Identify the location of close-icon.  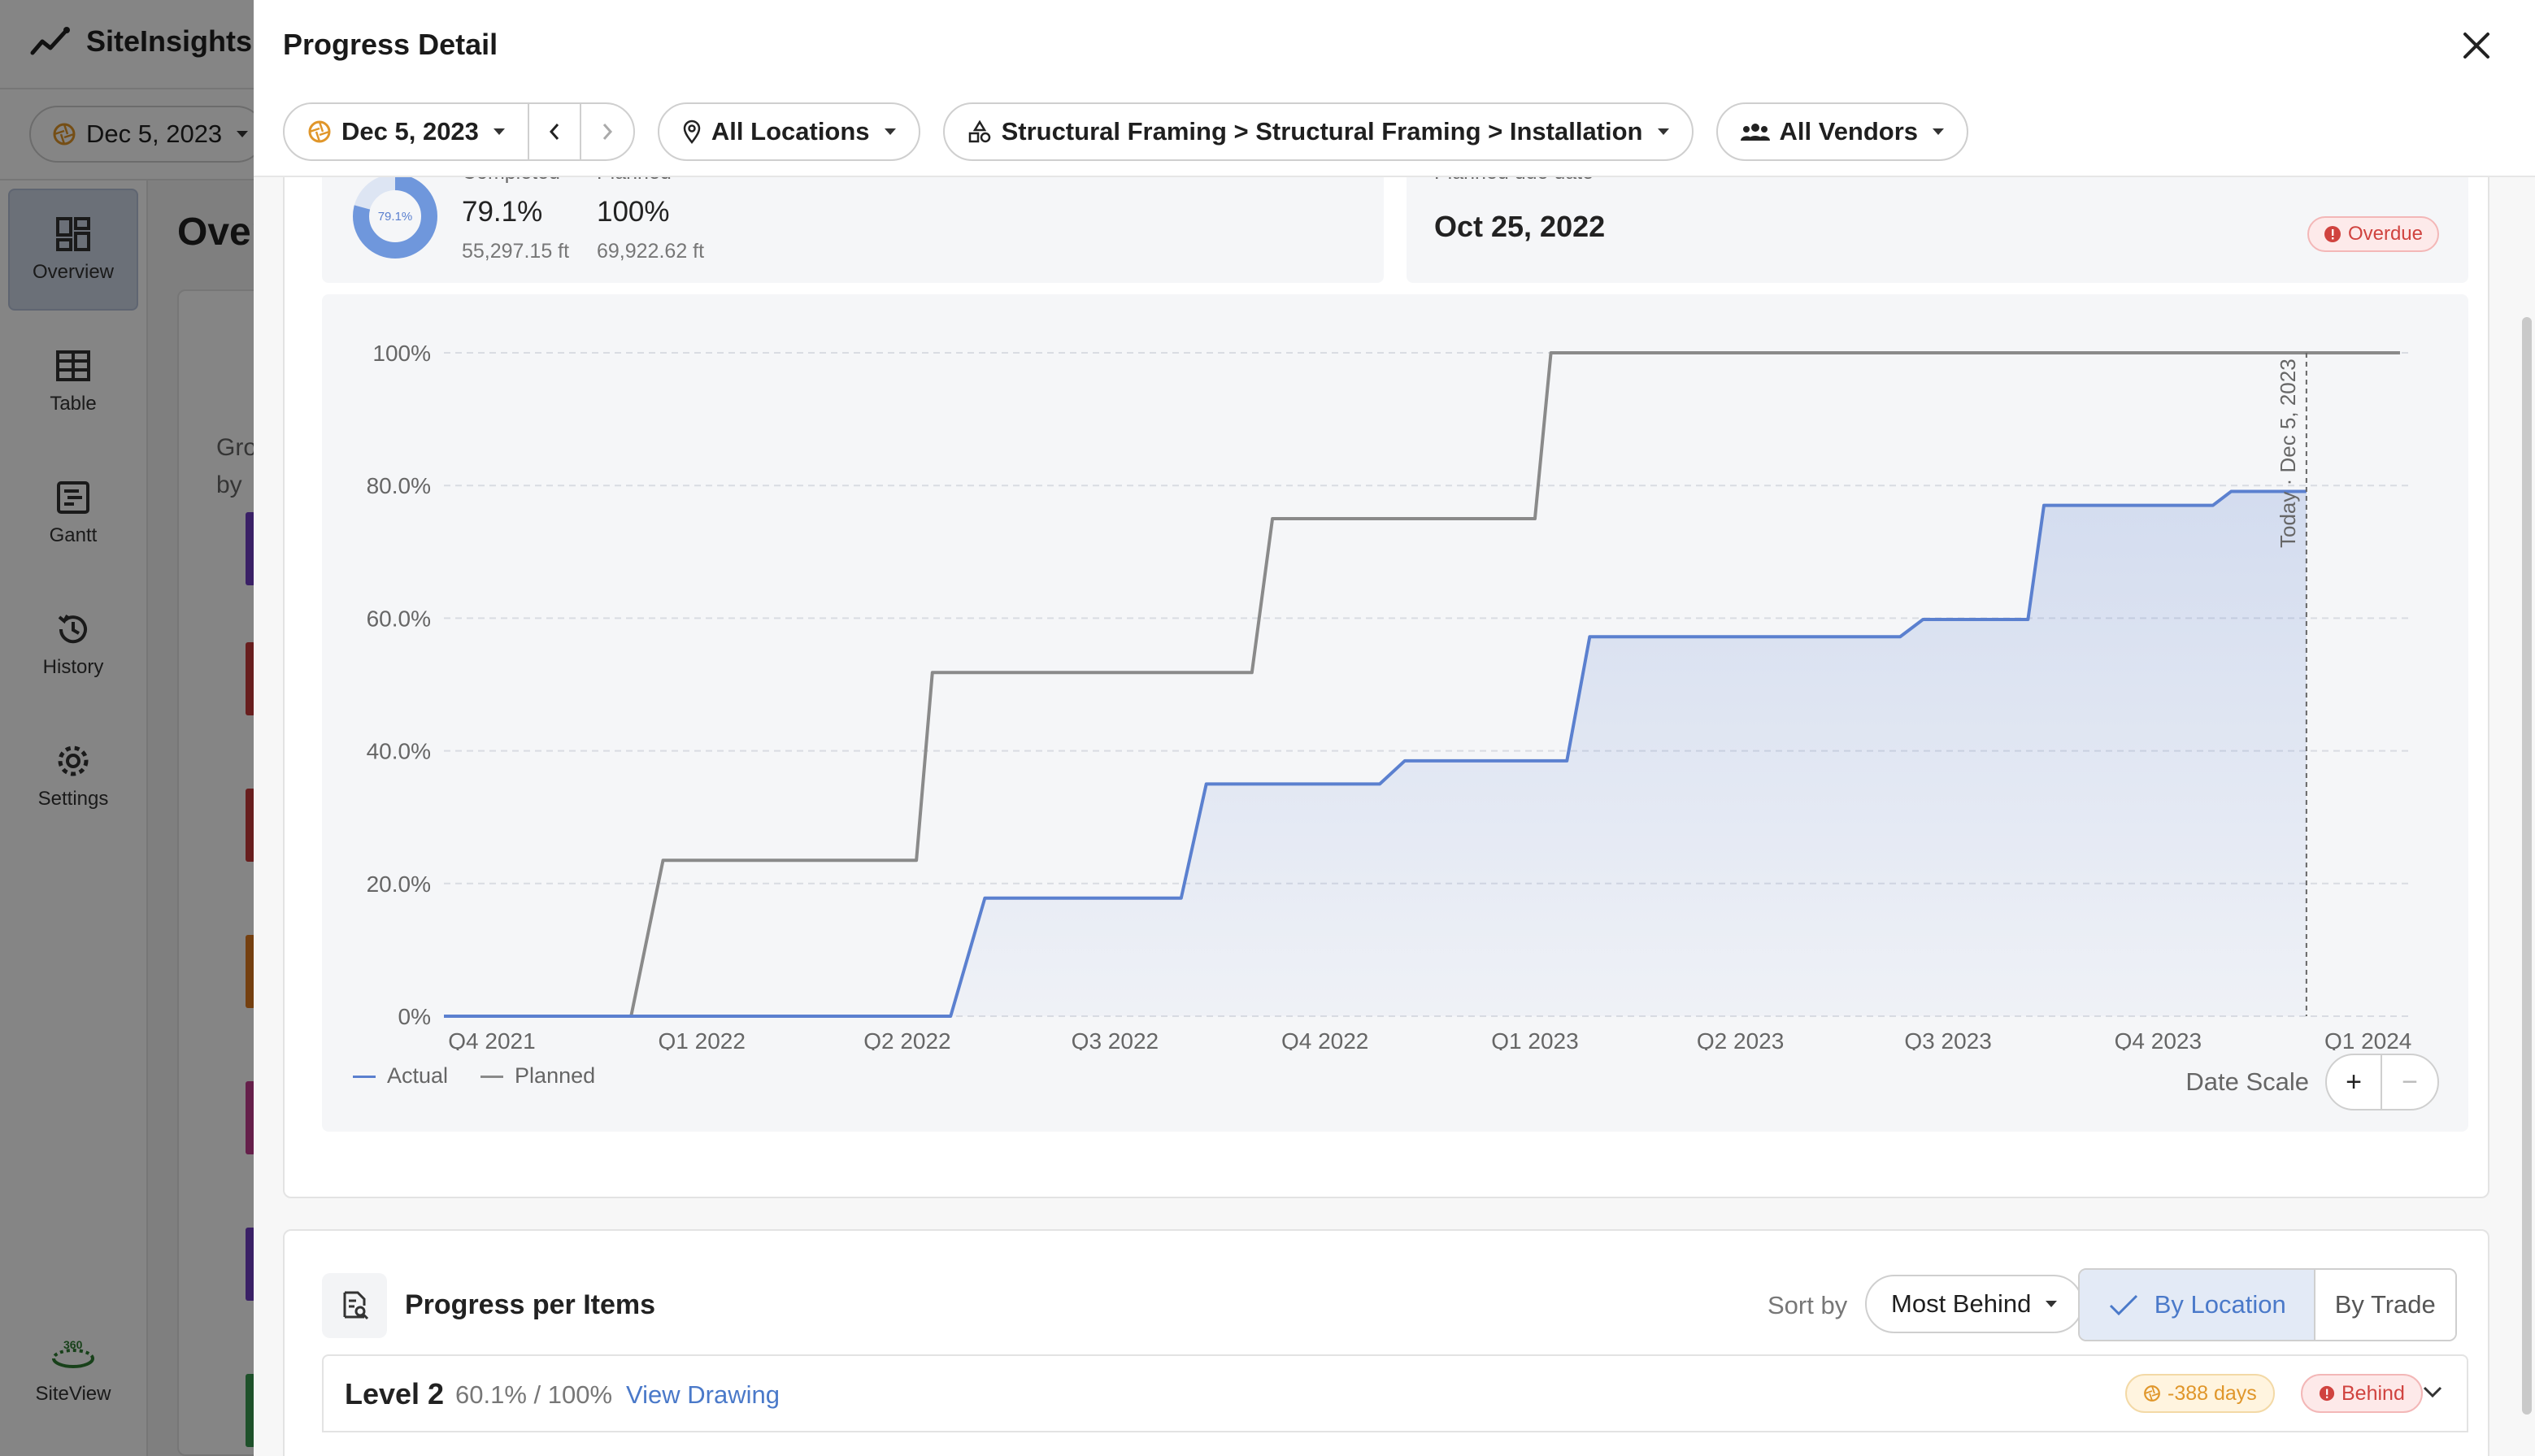
(2476, 46).